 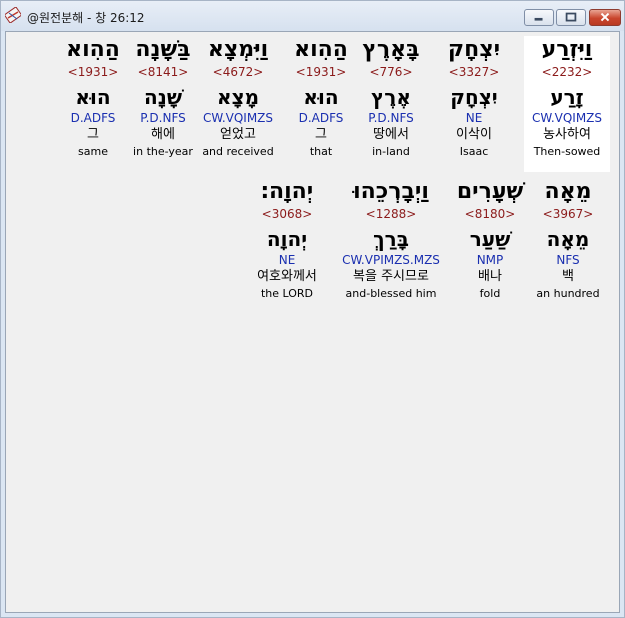 What do you see at coordinates (86, 18) in the screenshot?
I see `window-title: @원전분해 - 창 26:12` at bounding box center [86, 18].